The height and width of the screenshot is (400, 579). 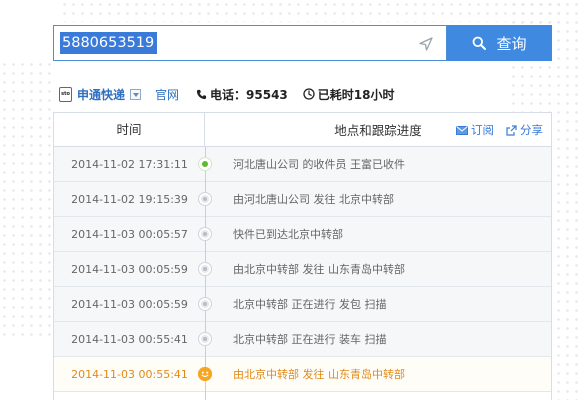 I want to click on courier-dropdown-icon, so click(x=136, y=94).